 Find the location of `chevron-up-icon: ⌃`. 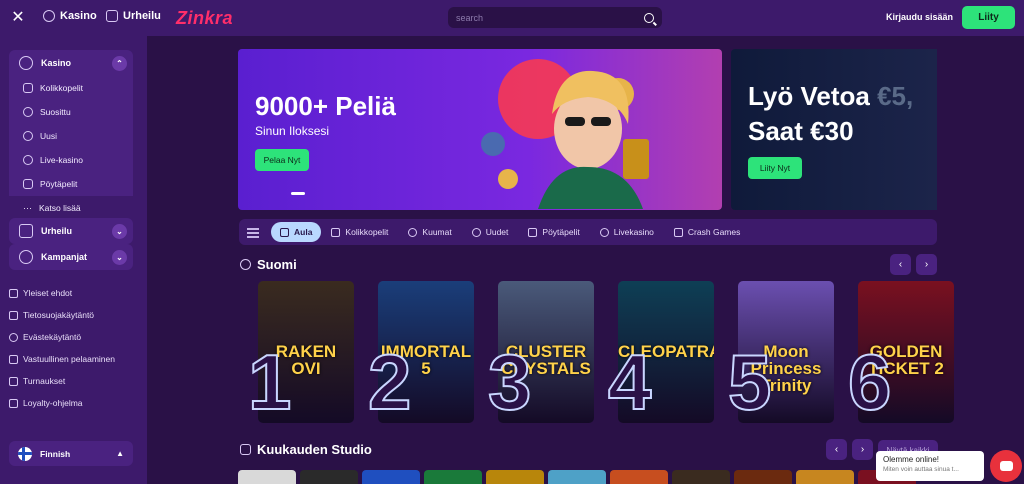

chevron-up-icon: ⌃ is located at coordinates (119, 63).